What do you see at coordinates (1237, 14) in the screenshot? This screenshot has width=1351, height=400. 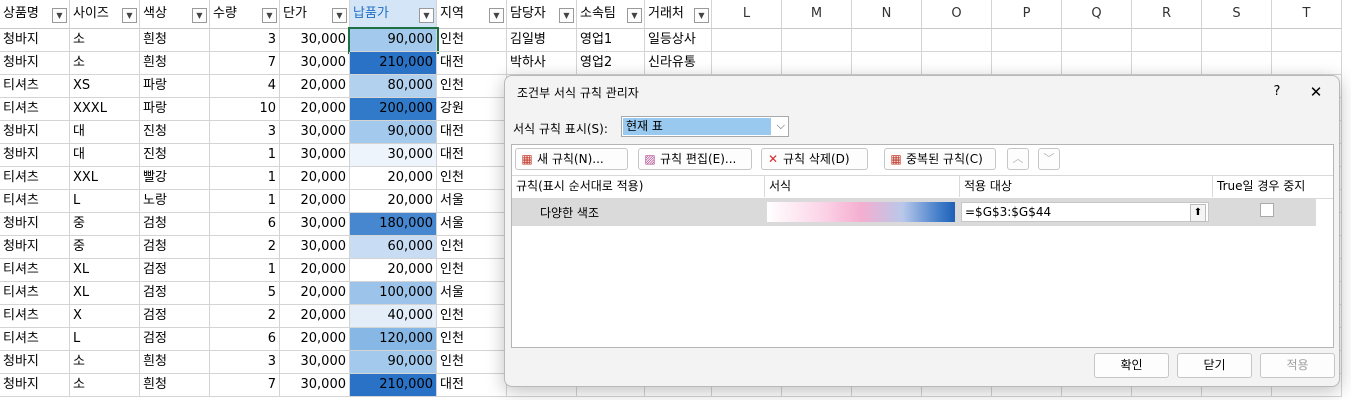 I see `column-letter-s: S` at bounding box center [1237, 14].